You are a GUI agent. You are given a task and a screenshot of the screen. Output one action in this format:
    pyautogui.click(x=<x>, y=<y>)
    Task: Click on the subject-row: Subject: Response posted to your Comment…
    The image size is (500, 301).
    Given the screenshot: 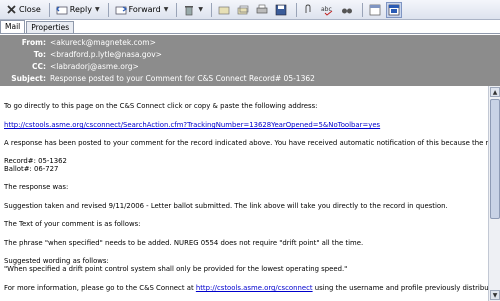 What is the action you would take?
    pyautogui.click(x=157, y=79)
    